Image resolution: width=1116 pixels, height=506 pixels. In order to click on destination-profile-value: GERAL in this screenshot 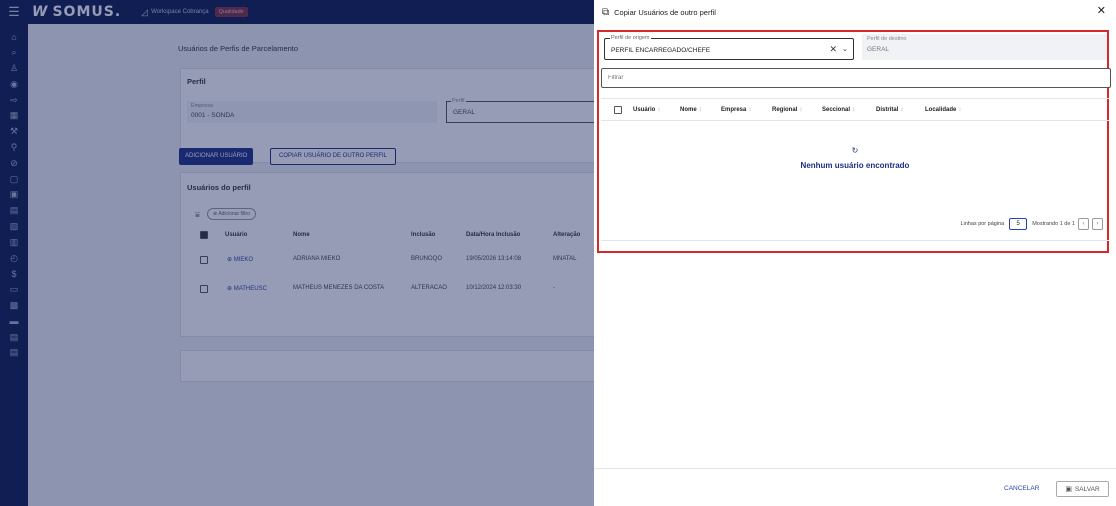, I will do `click(878, 49)`.